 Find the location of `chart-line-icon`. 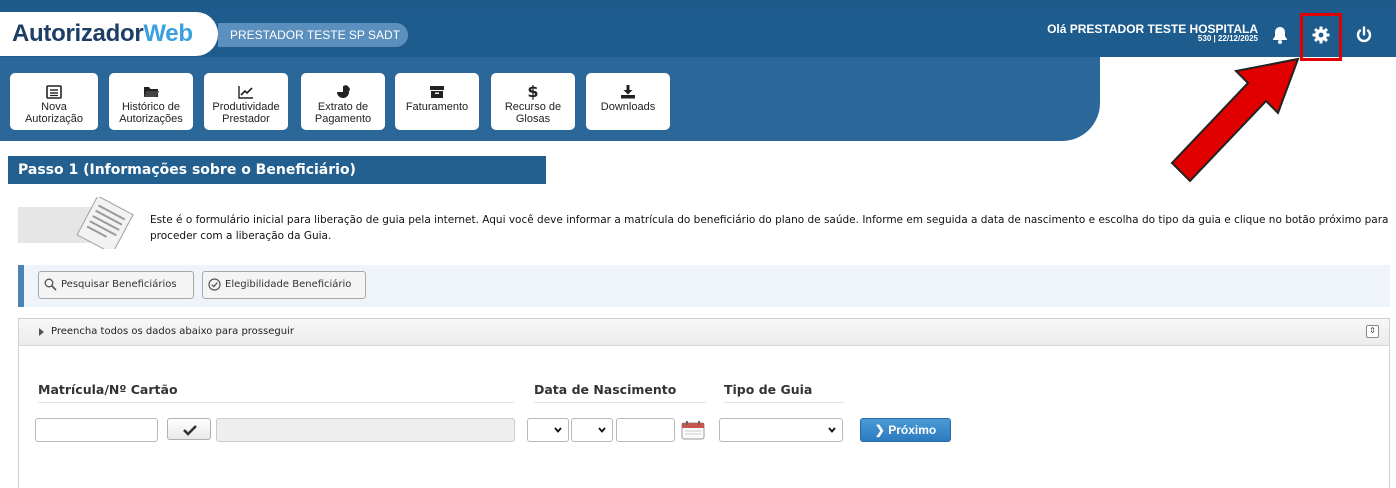

chart-line-icon is located at coordinates (245, 92).